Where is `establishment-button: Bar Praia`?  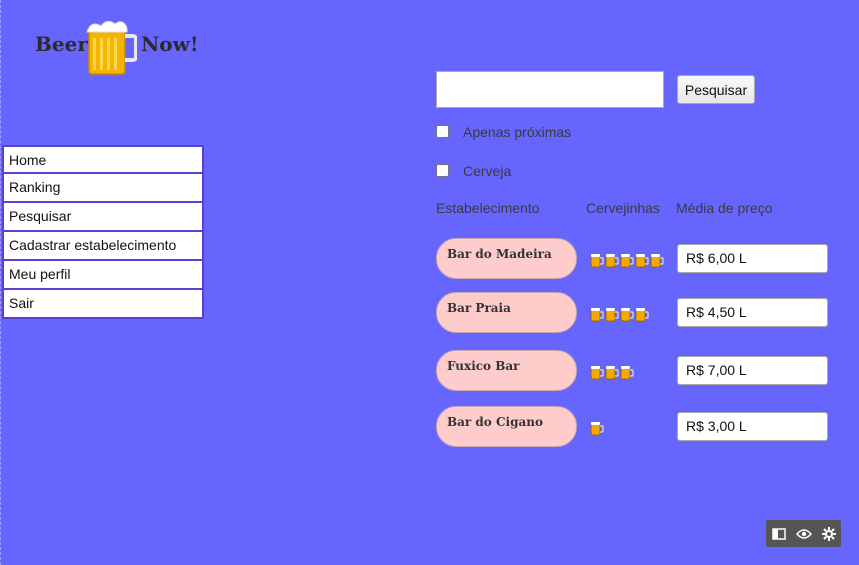 establishment-button: Bar Praia is located at coordinates (506, 312).